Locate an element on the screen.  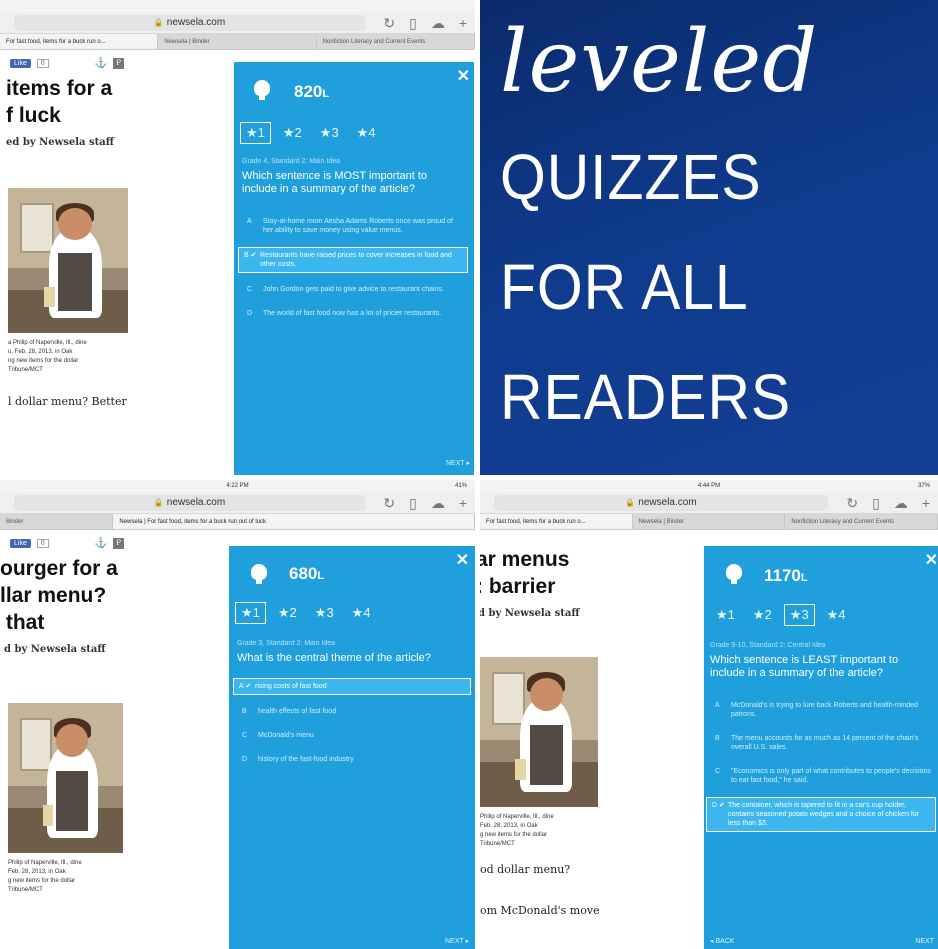
like-count: 0 is located at coordinates (42, 543).